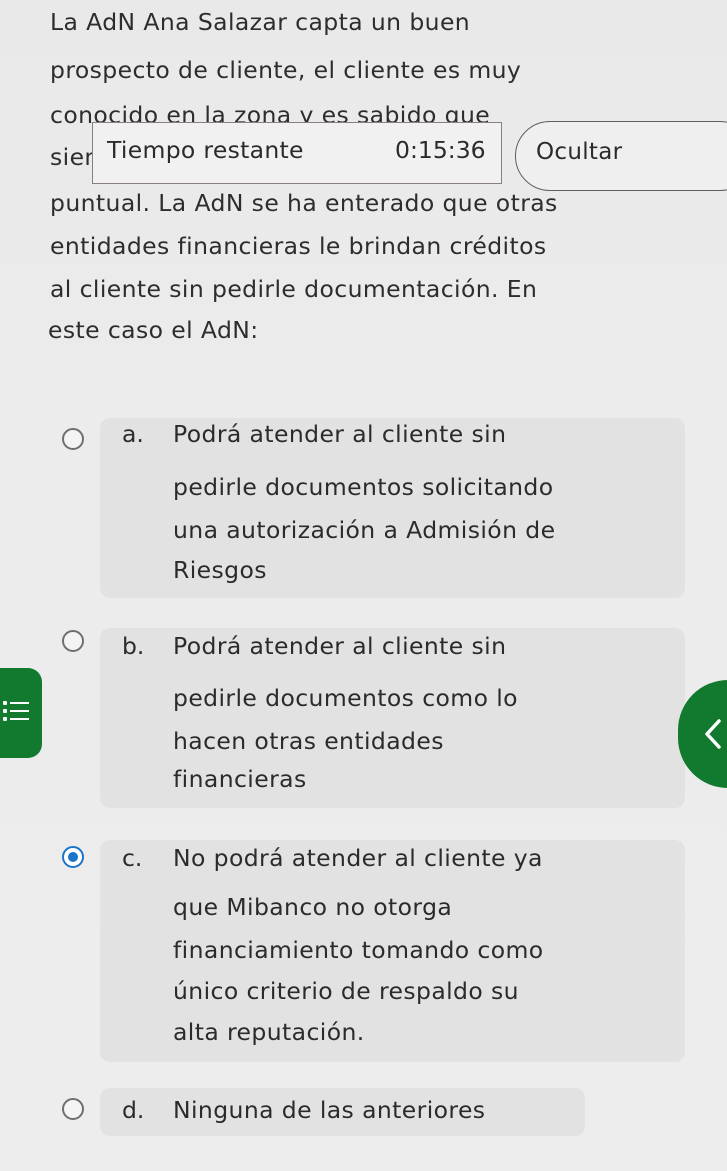 The height and width of the screenshot is (1171, 727). I want to click on option-text: Riesgos, so click(220, 570).